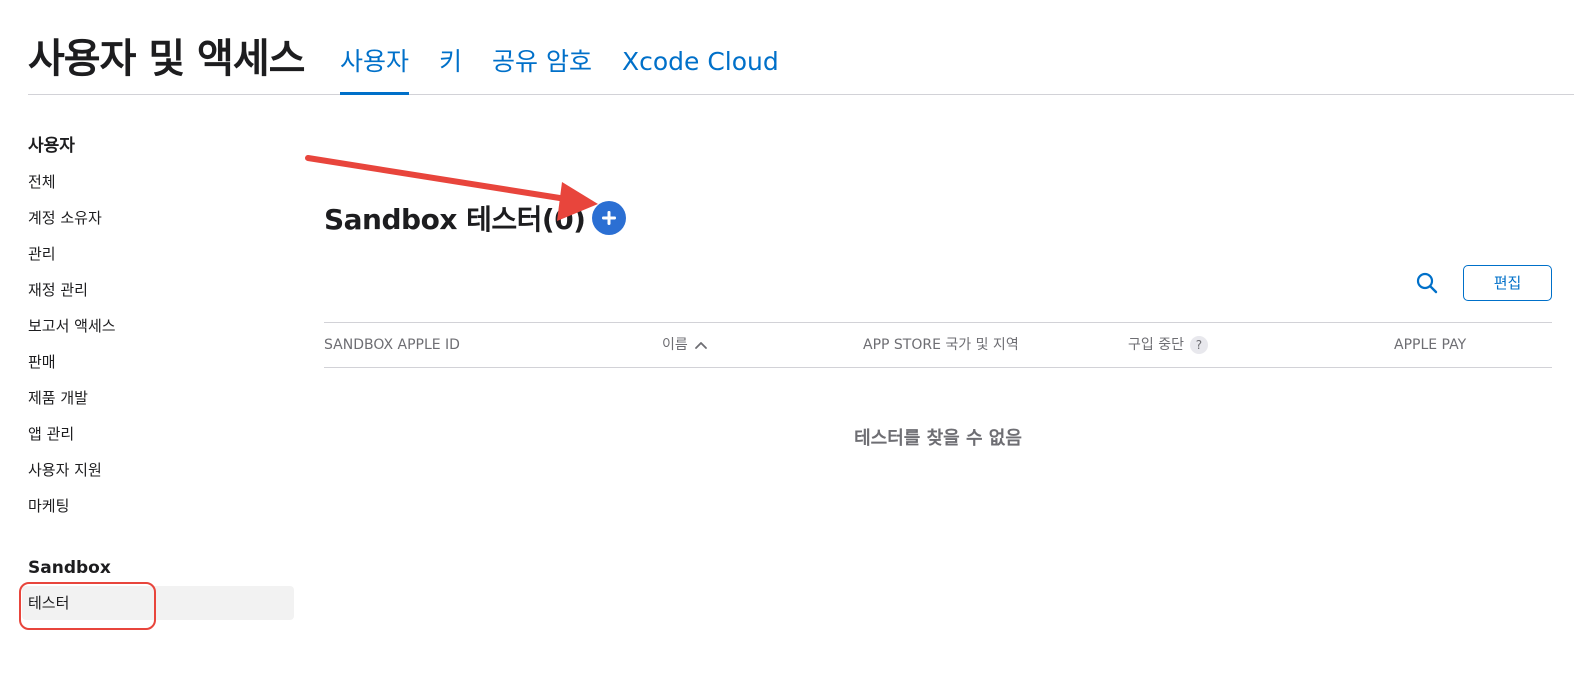 The width and height of the screenshot is (1590, 674). Describe the element at coordinates (700, 47) in the screenshot. I see `tab-xcode-cloud: Xcode Cloud` at that location.